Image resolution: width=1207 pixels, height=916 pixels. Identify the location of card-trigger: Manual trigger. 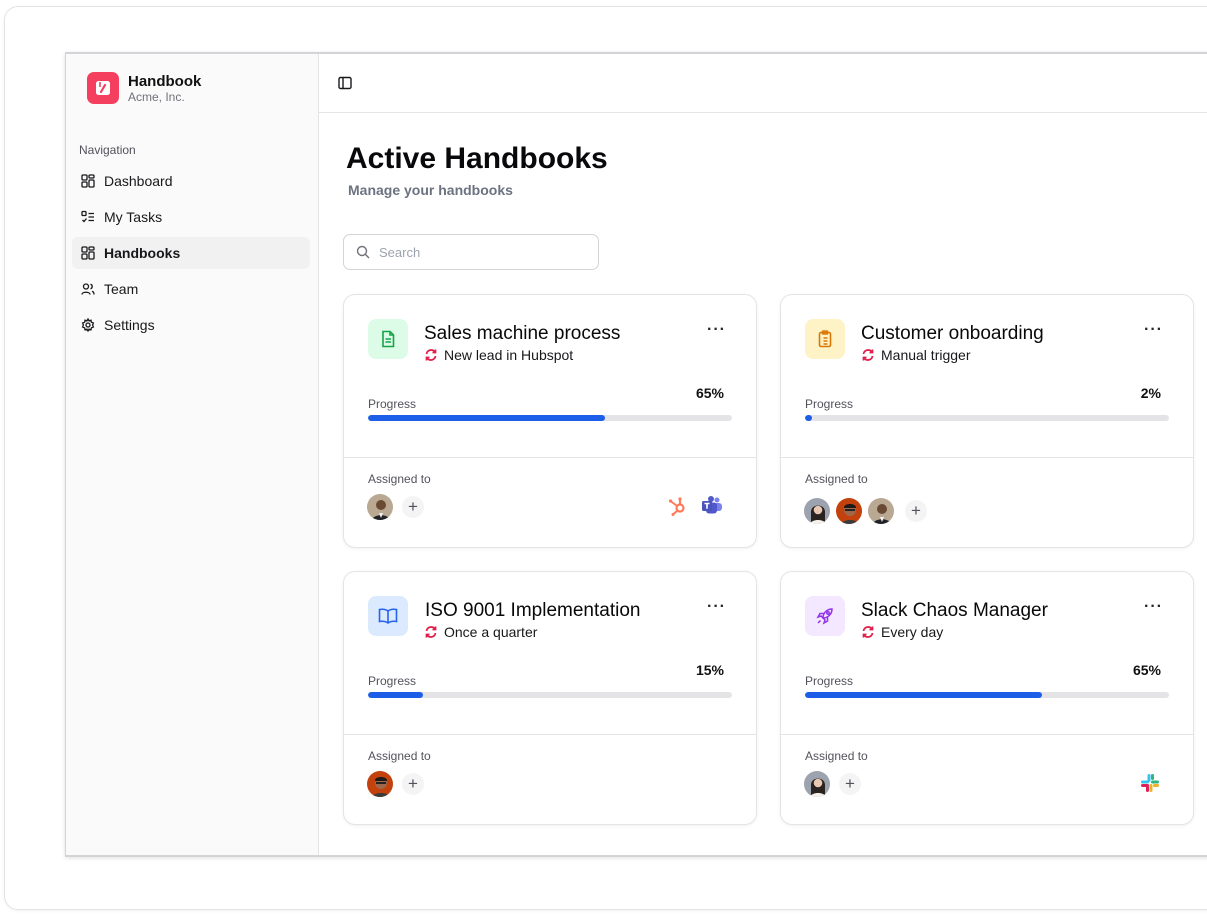
(916, 355).